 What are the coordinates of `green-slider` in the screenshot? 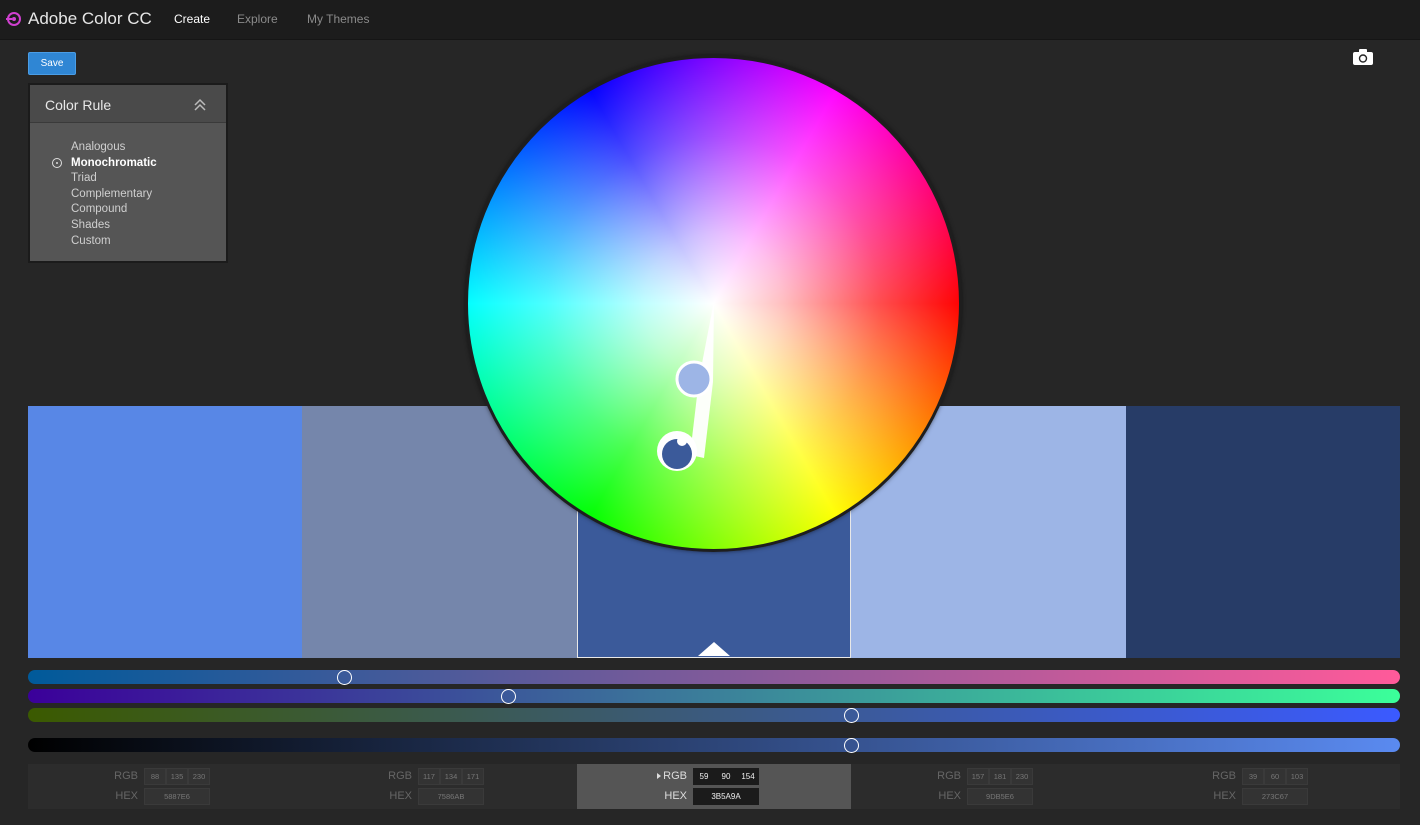 It's located at (714, 696).